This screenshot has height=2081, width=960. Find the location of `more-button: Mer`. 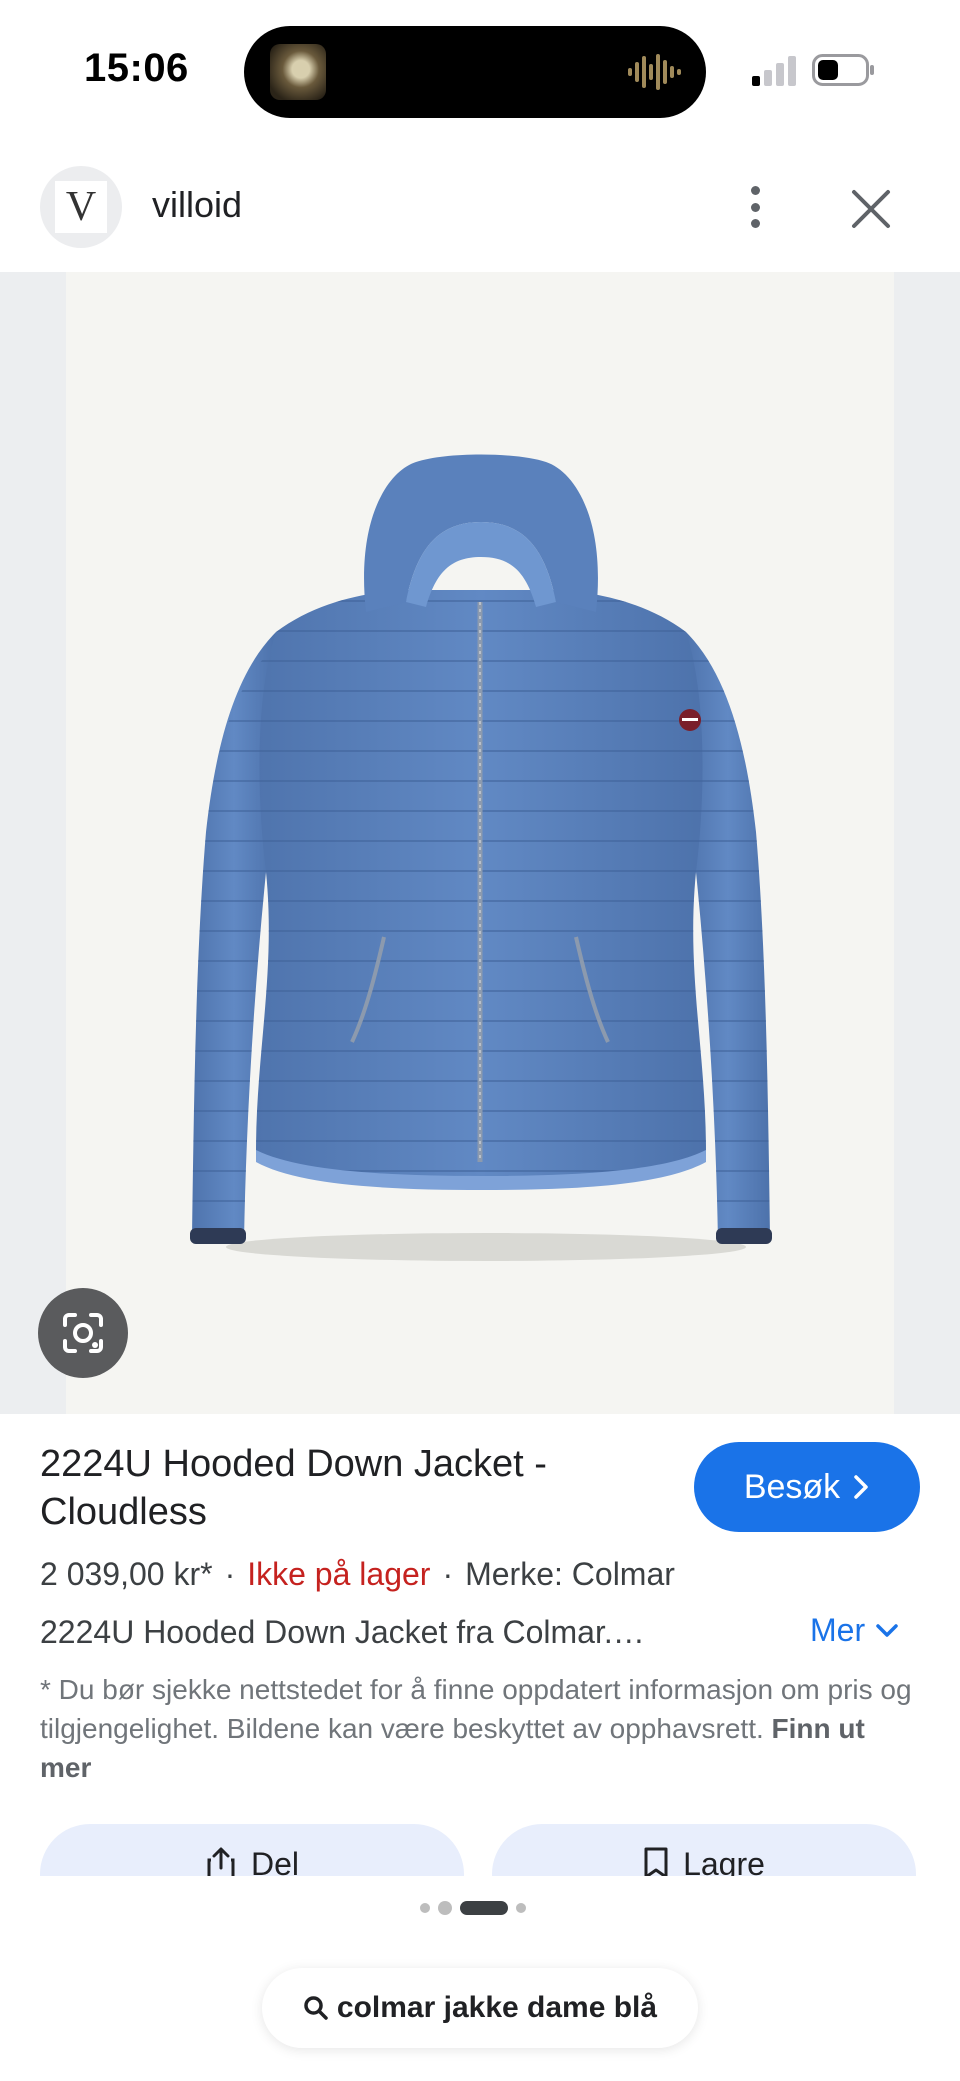

more-button: Mer is located at coordinates (854, 1630).